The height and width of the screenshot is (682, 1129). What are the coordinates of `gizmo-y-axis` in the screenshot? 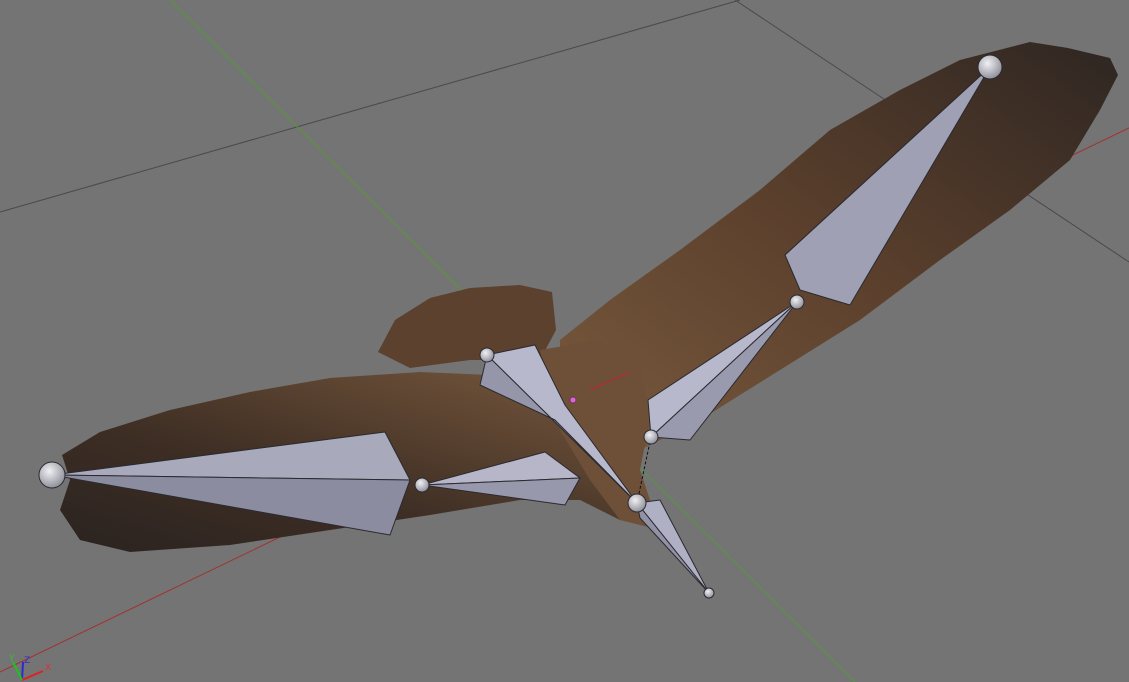 It's located at (17, 671).